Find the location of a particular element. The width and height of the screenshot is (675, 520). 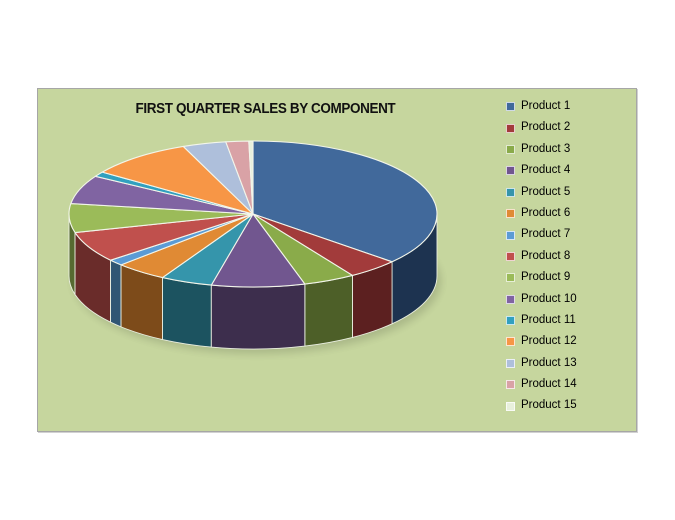

legend-item: Product 11 is located at coordinates (571, 320).